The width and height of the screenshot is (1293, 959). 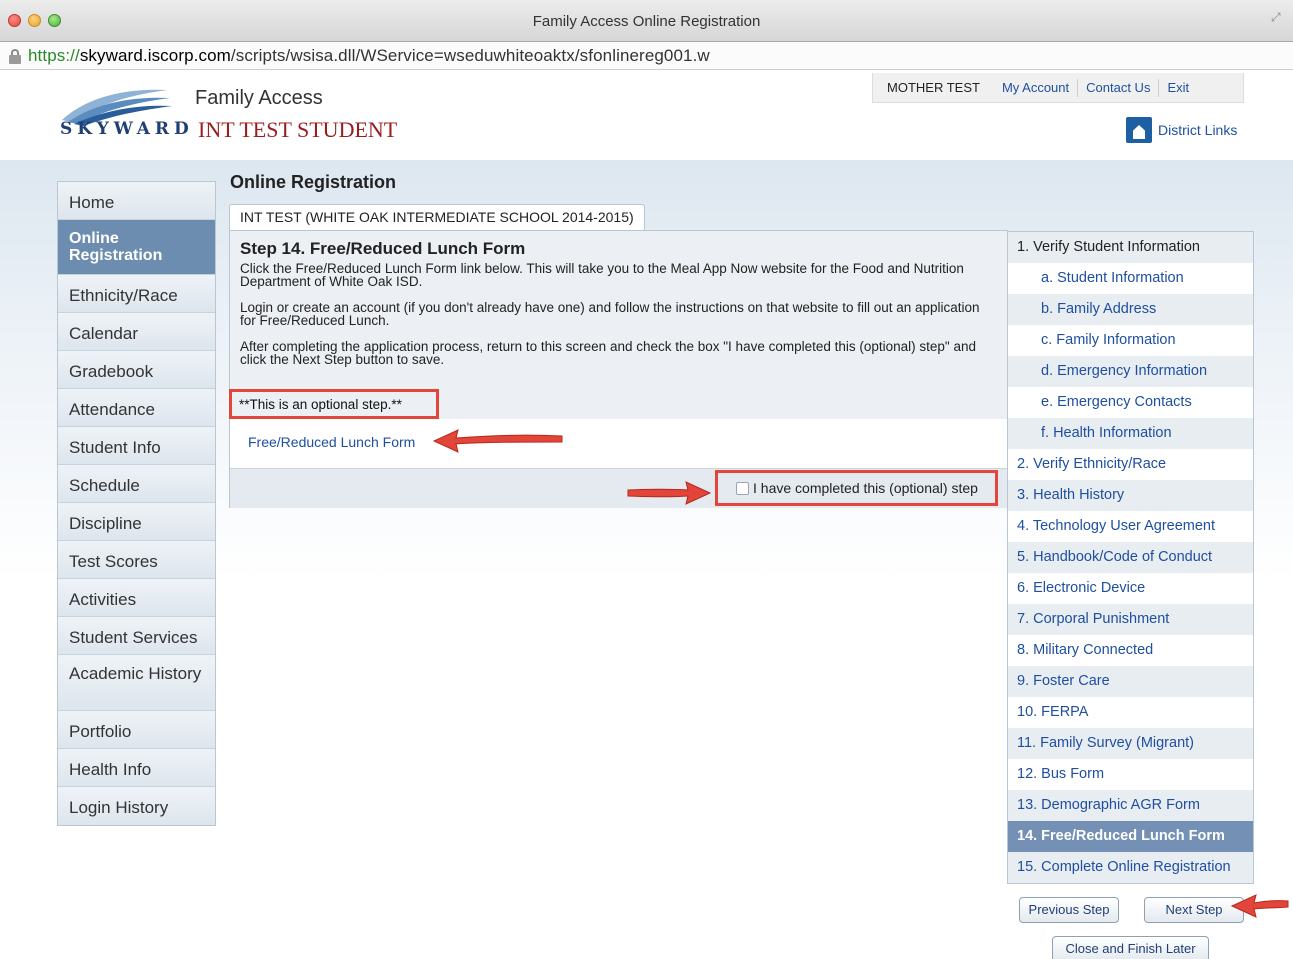 What do you see at coordinates (259, 98) in the screenshot?
I see `app-name: Family Access` at bounding box center [259, 98].